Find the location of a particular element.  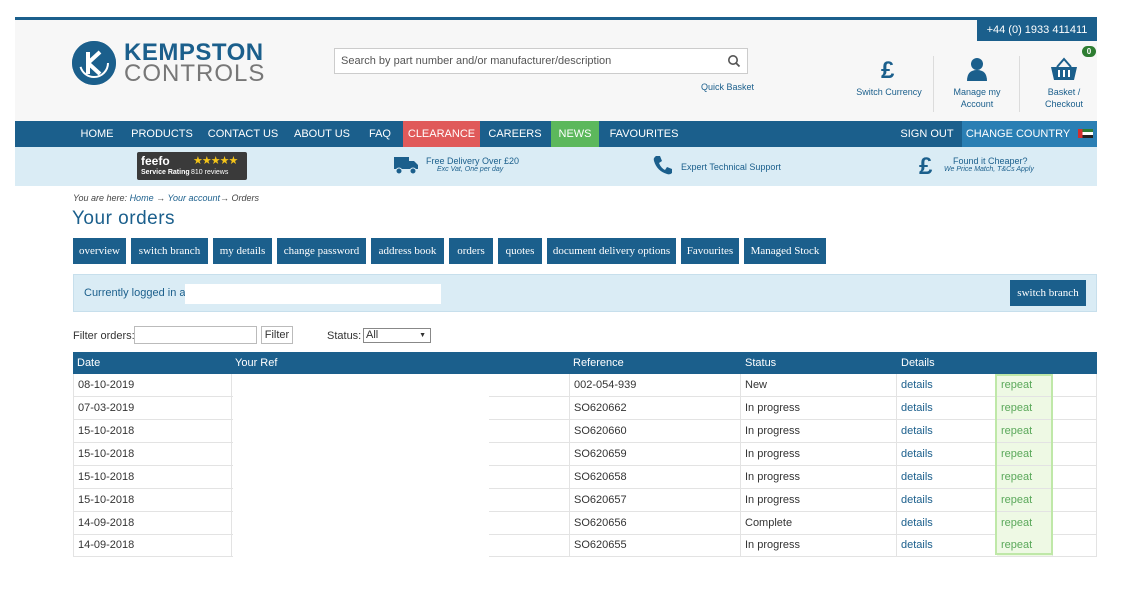

column-header-your-ref: Your Ref is located at coordinates (256, 363).